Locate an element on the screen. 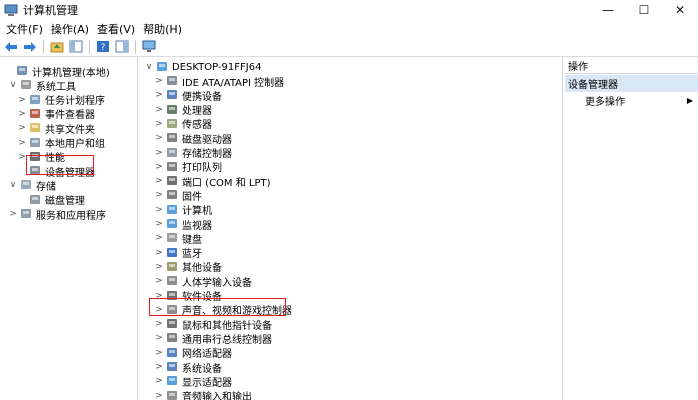 The height and width of the screenshot is (400, 698). close-button: ✕ is located at coordinates (680, 10).